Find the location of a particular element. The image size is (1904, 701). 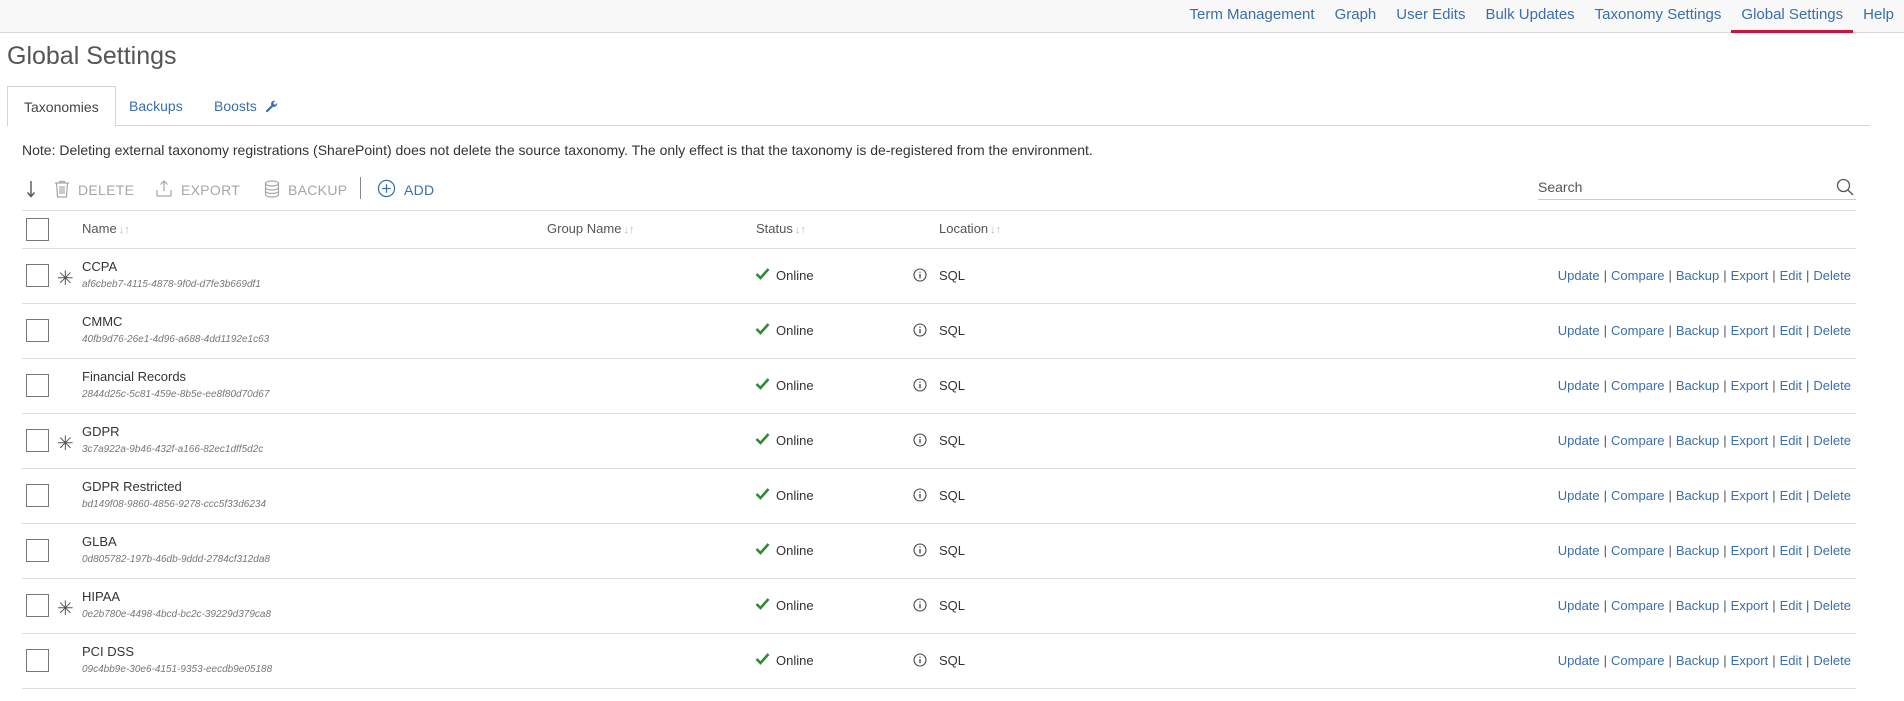

row-actions: Update | Compare | Backup | Export | Edit | Delete is located at coordinates (1704, 440).